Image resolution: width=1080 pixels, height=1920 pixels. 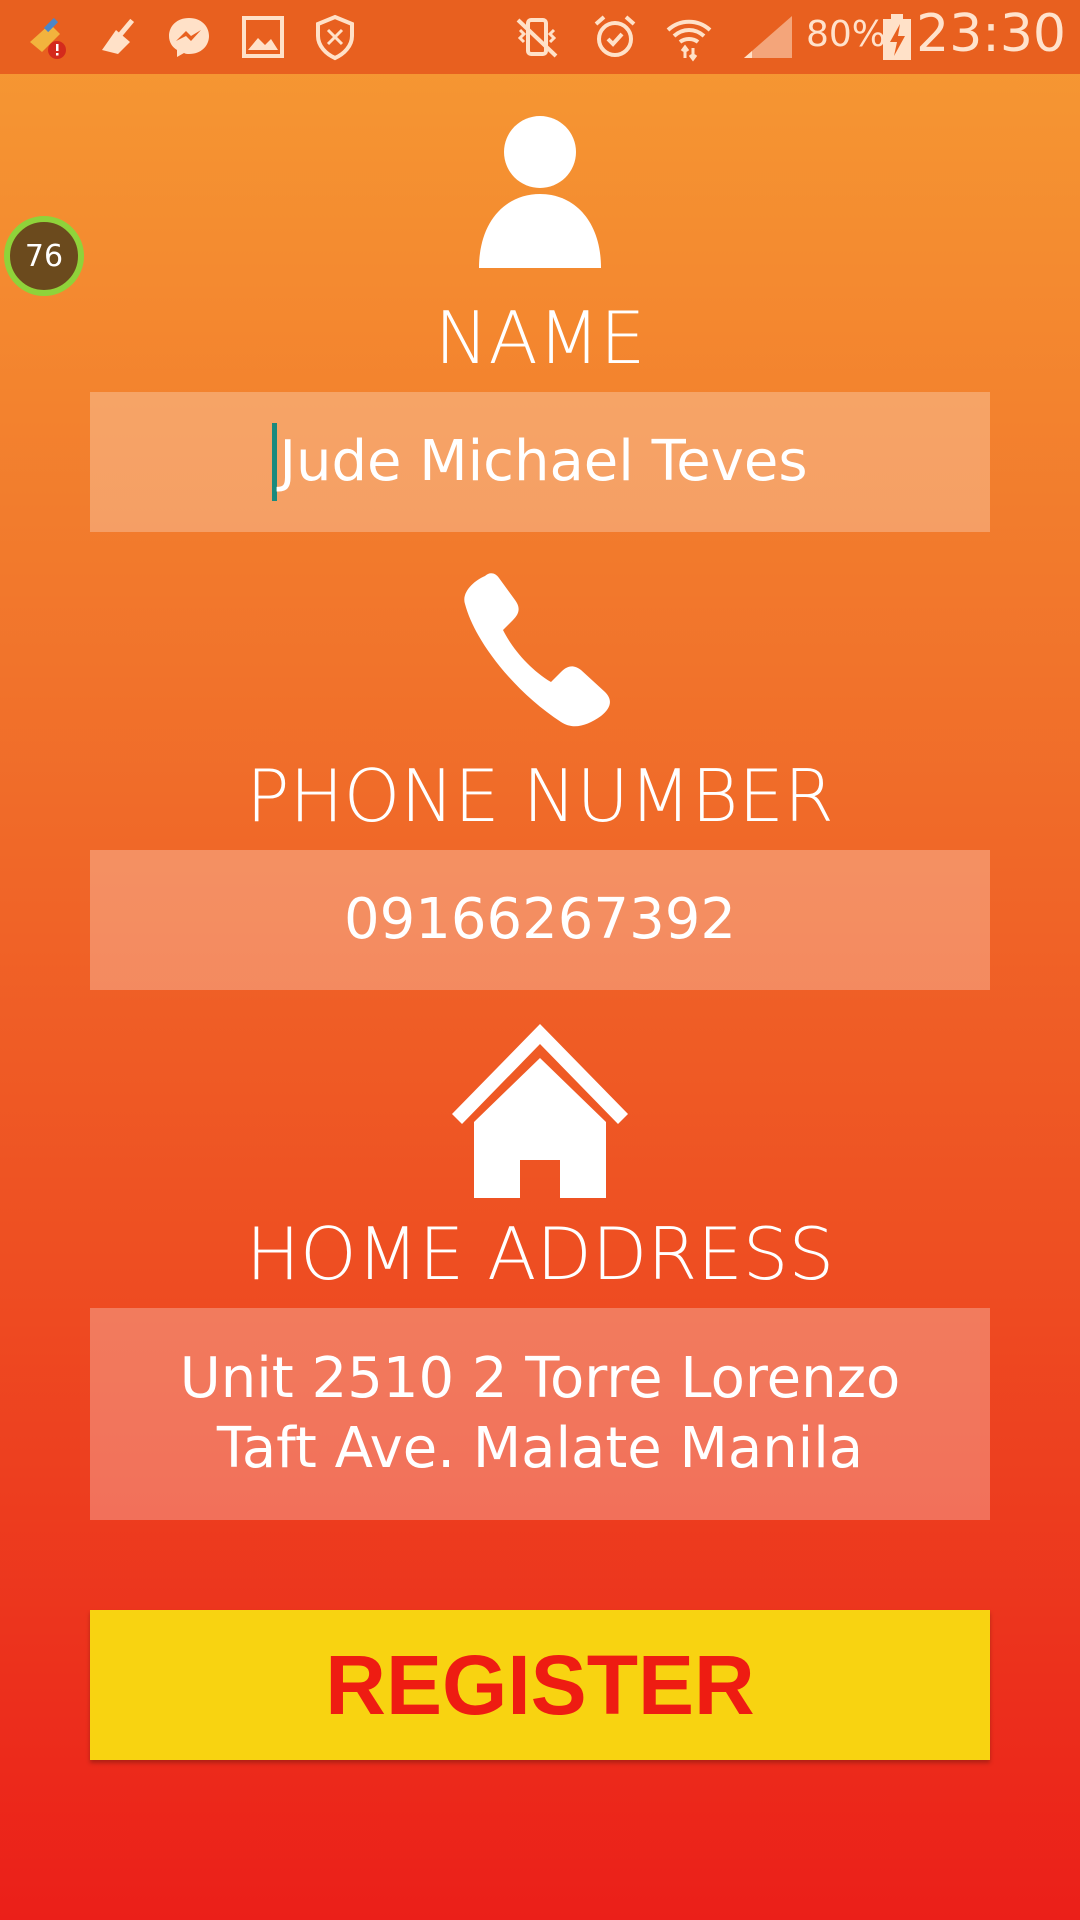 What do you see at coordinates (540, 1448) in the screenshot?
I see `address-line-2: Taft Ave. Malate Manila` at bounding box center [540, 1448].